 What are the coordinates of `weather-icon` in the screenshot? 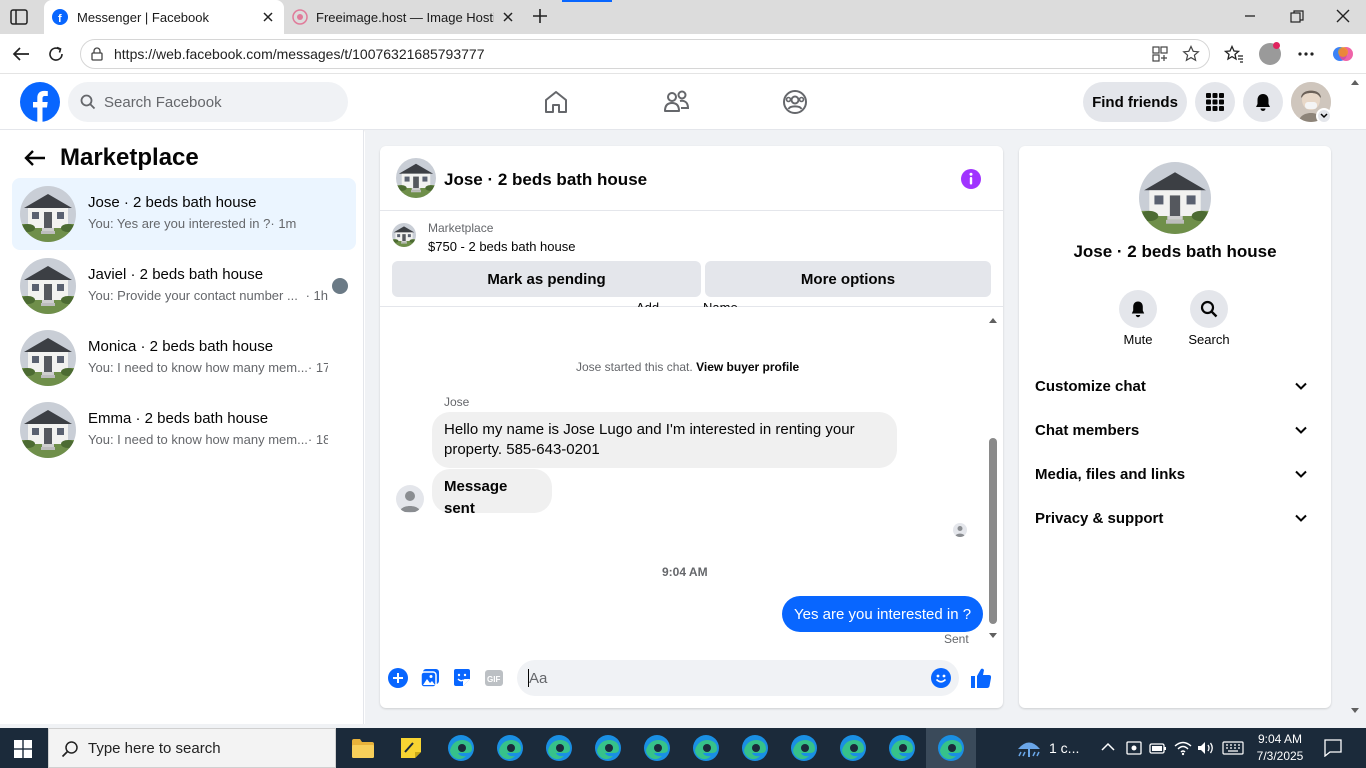 It's located at (1029, 749).